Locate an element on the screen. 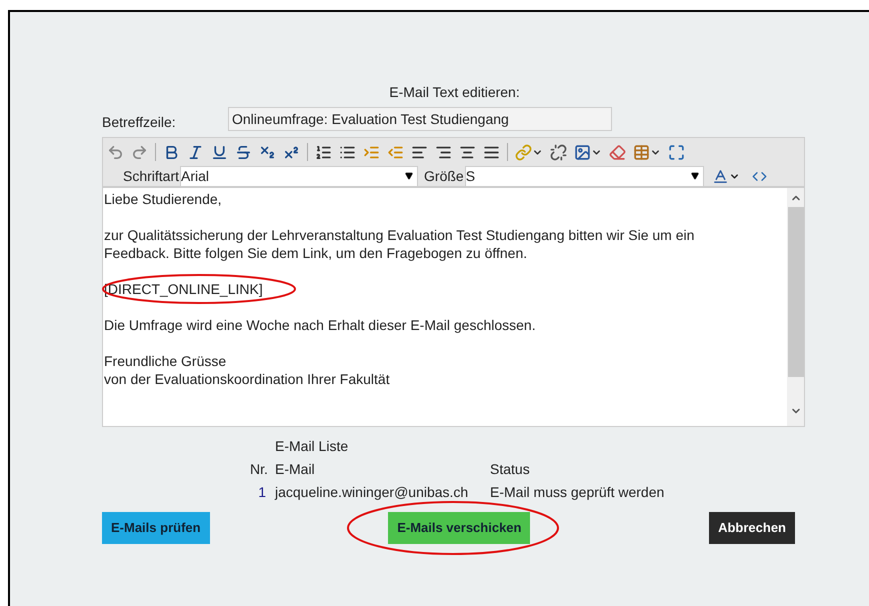  email-text: Liebe Studierende, is located at coordinates (163, 199).